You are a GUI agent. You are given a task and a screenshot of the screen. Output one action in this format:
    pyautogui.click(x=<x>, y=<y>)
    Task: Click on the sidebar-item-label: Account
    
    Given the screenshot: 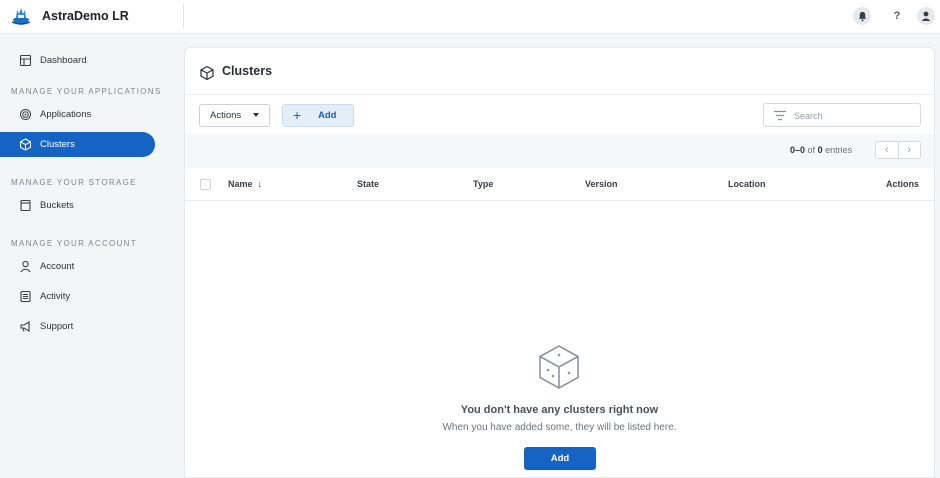 What is the action you would take?
    pyautogui.click(x=57, y=266)
    